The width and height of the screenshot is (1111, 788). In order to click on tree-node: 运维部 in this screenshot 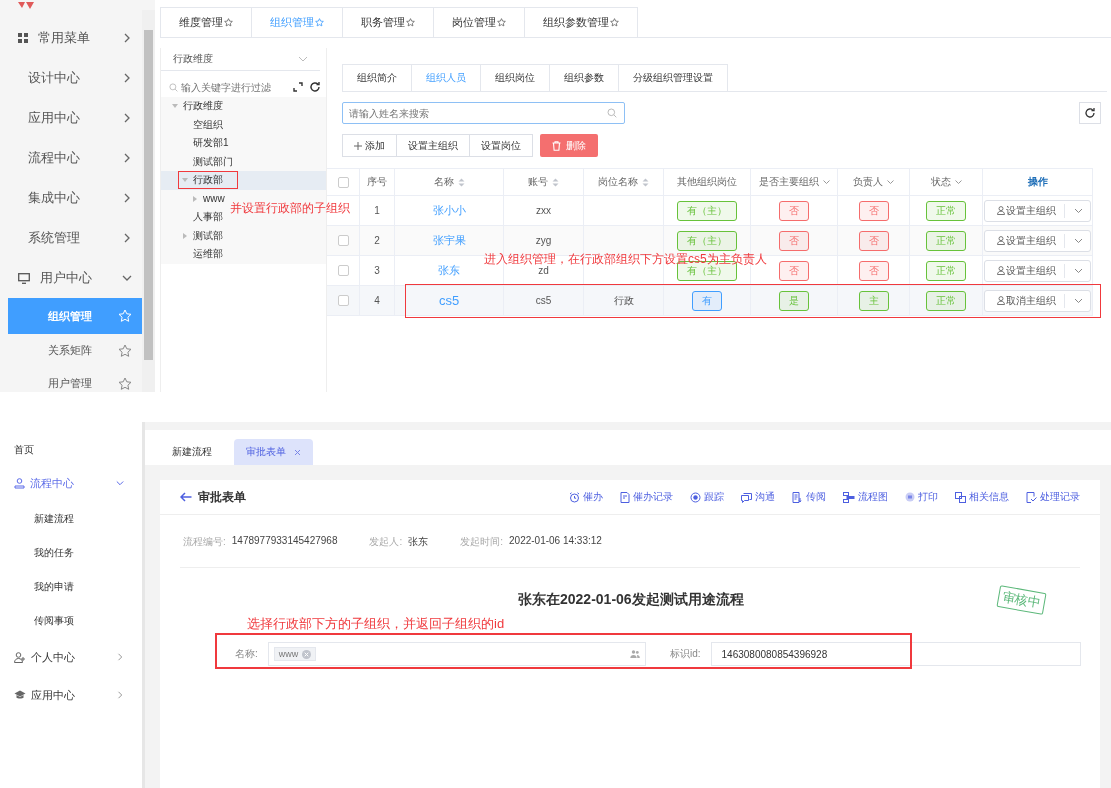, I will do `click(201, 254)`.